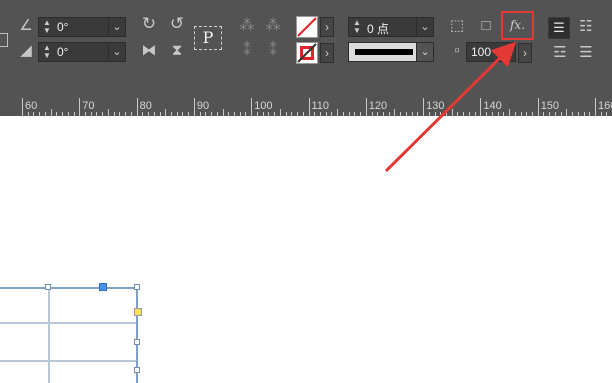  Describe the element at coordinates (391, 27) in the screenshot. I see `stroke-weight-field: ▲ ▼ 0 点 ⌄` at that location.